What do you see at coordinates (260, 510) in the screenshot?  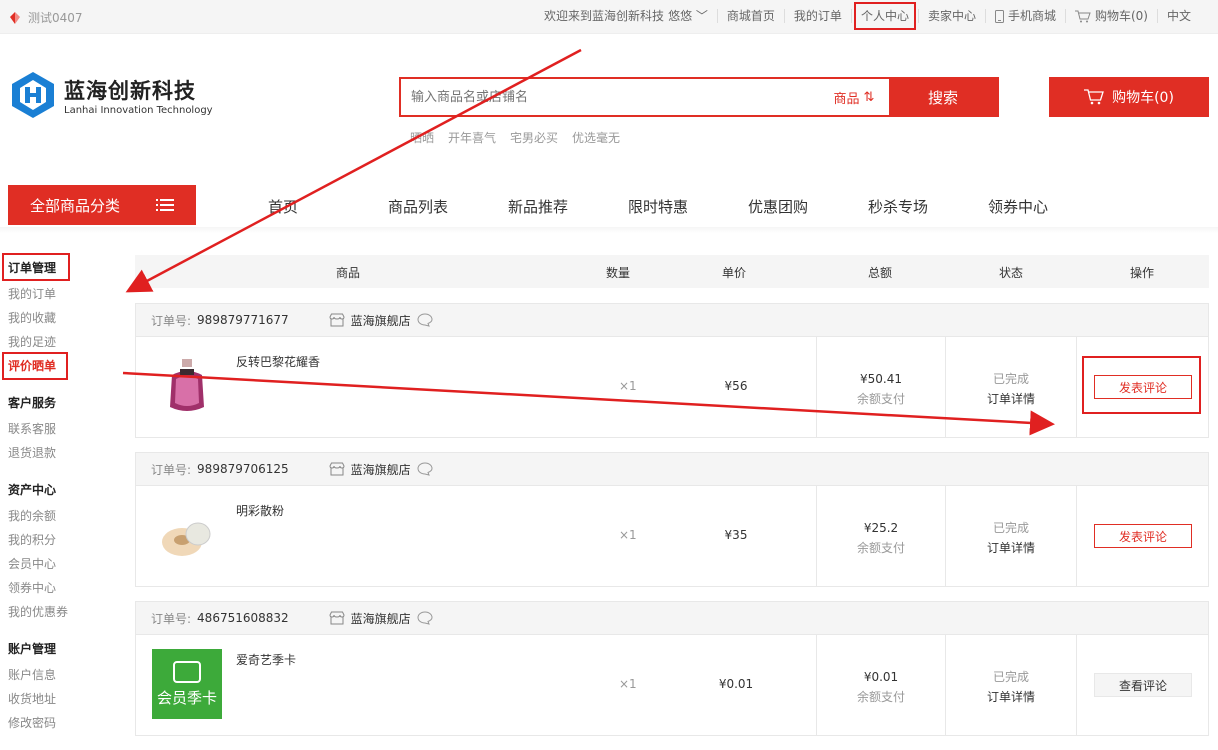 I see `product-name: 明彩散粉` at bounding box center [260, 510].